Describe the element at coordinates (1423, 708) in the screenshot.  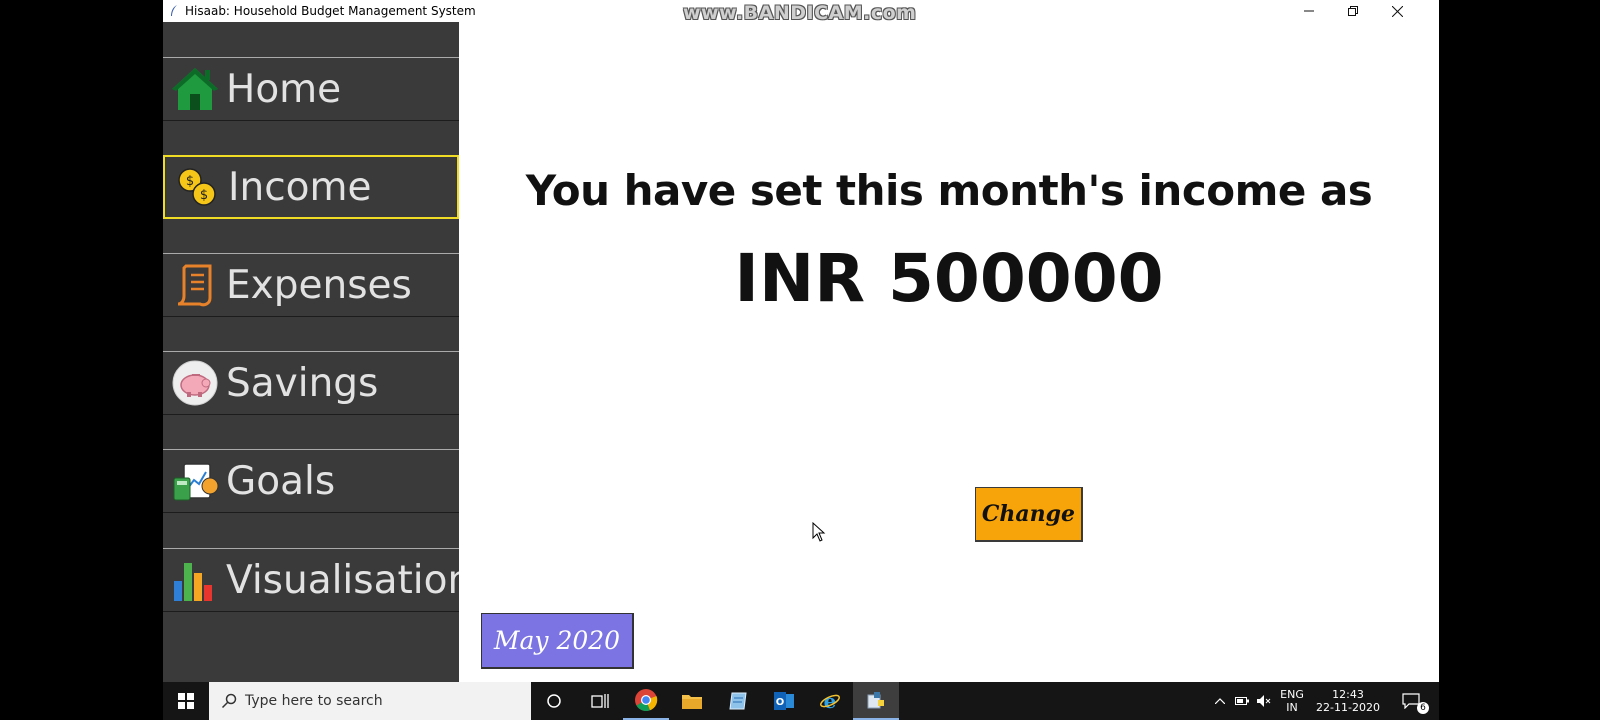
I see `notification-badge: 6` at that location.